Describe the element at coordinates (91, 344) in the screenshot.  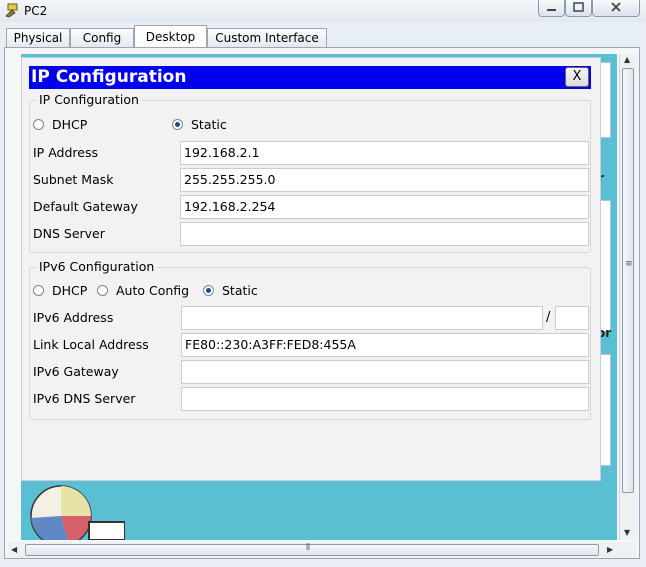
I see `link-local-address-label: Link Local Address` at that location.